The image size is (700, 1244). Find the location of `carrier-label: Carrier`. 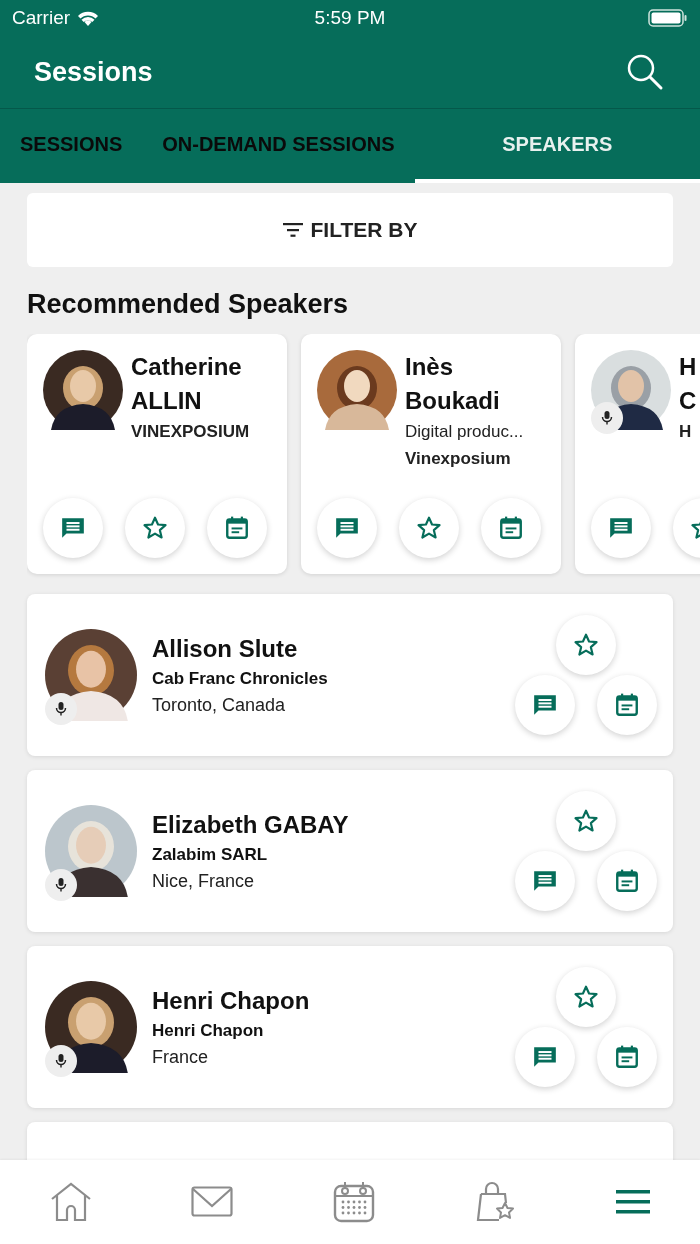

carrier-label: Carrier is located at coordinates (41, 18).